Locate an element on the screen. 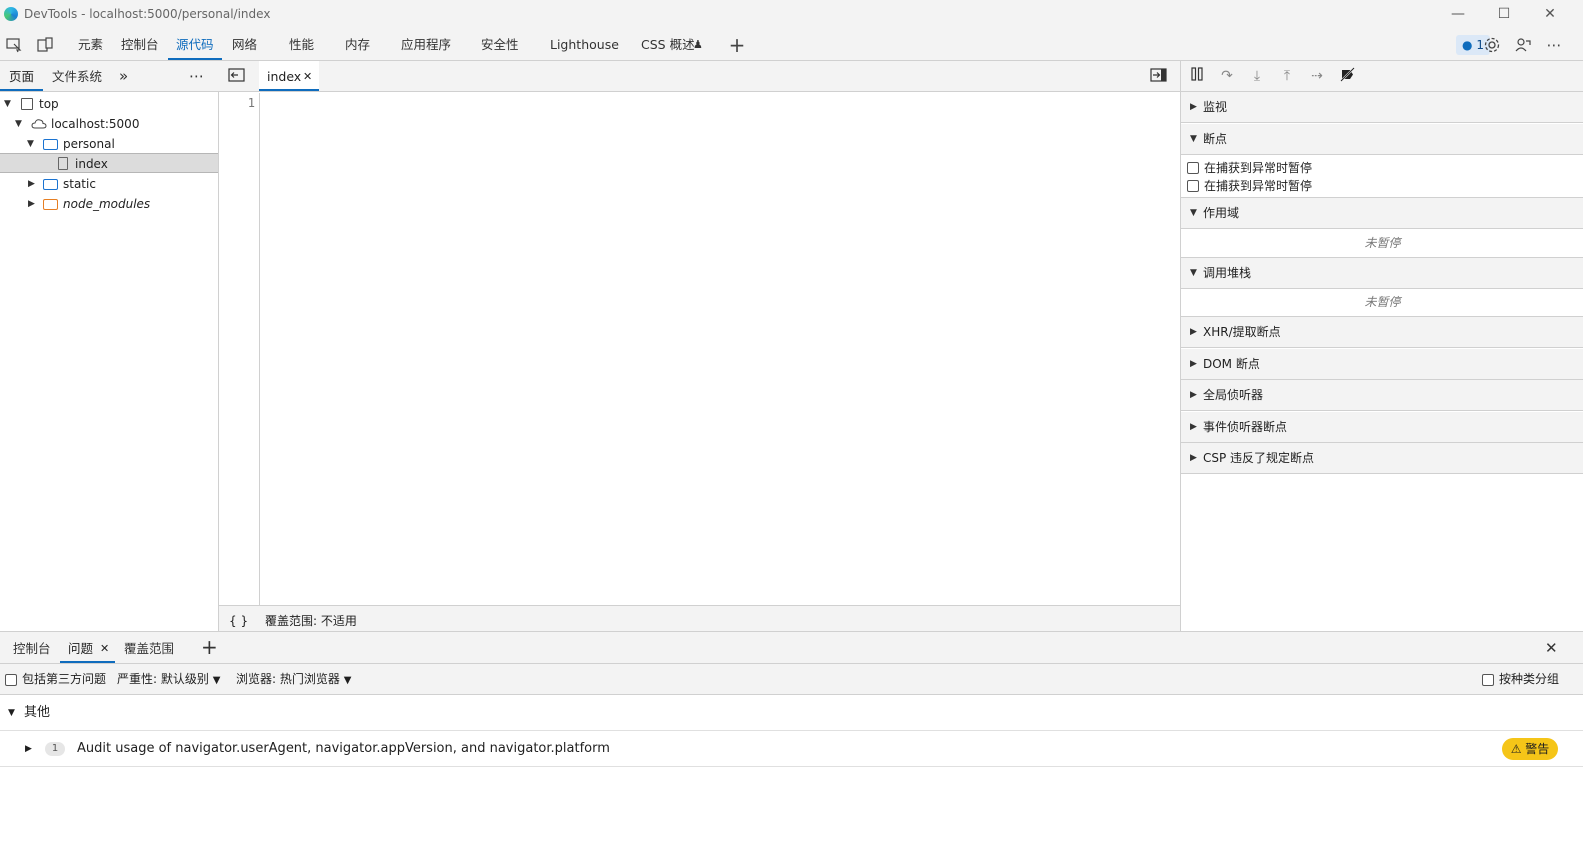 This screenshot has width=1583, height=844. tab-lighthouse: Lighthouse is located at coordinates (584, 44).